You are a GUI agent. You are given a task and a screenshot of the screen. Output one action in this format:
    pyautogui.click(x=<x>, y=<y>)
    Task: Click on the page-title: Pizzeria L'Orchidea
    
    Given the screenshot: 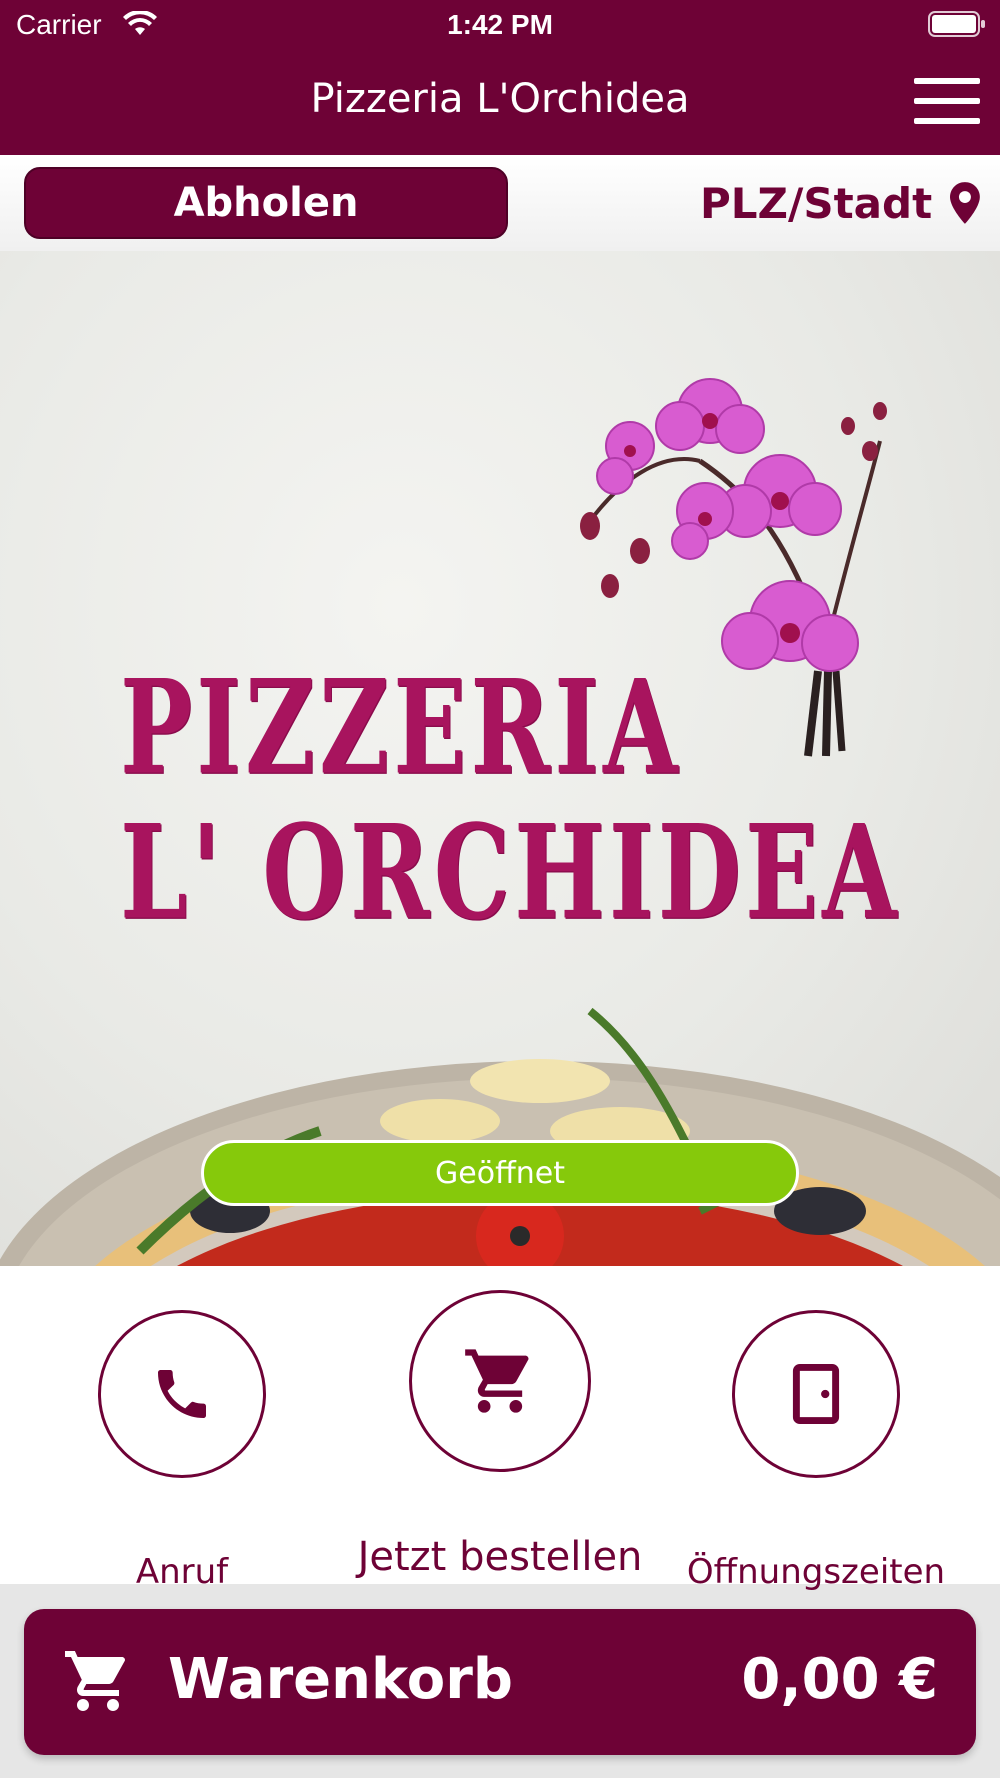 What is the action you would take?
    pyautogui.click(x=500, y=99)
    